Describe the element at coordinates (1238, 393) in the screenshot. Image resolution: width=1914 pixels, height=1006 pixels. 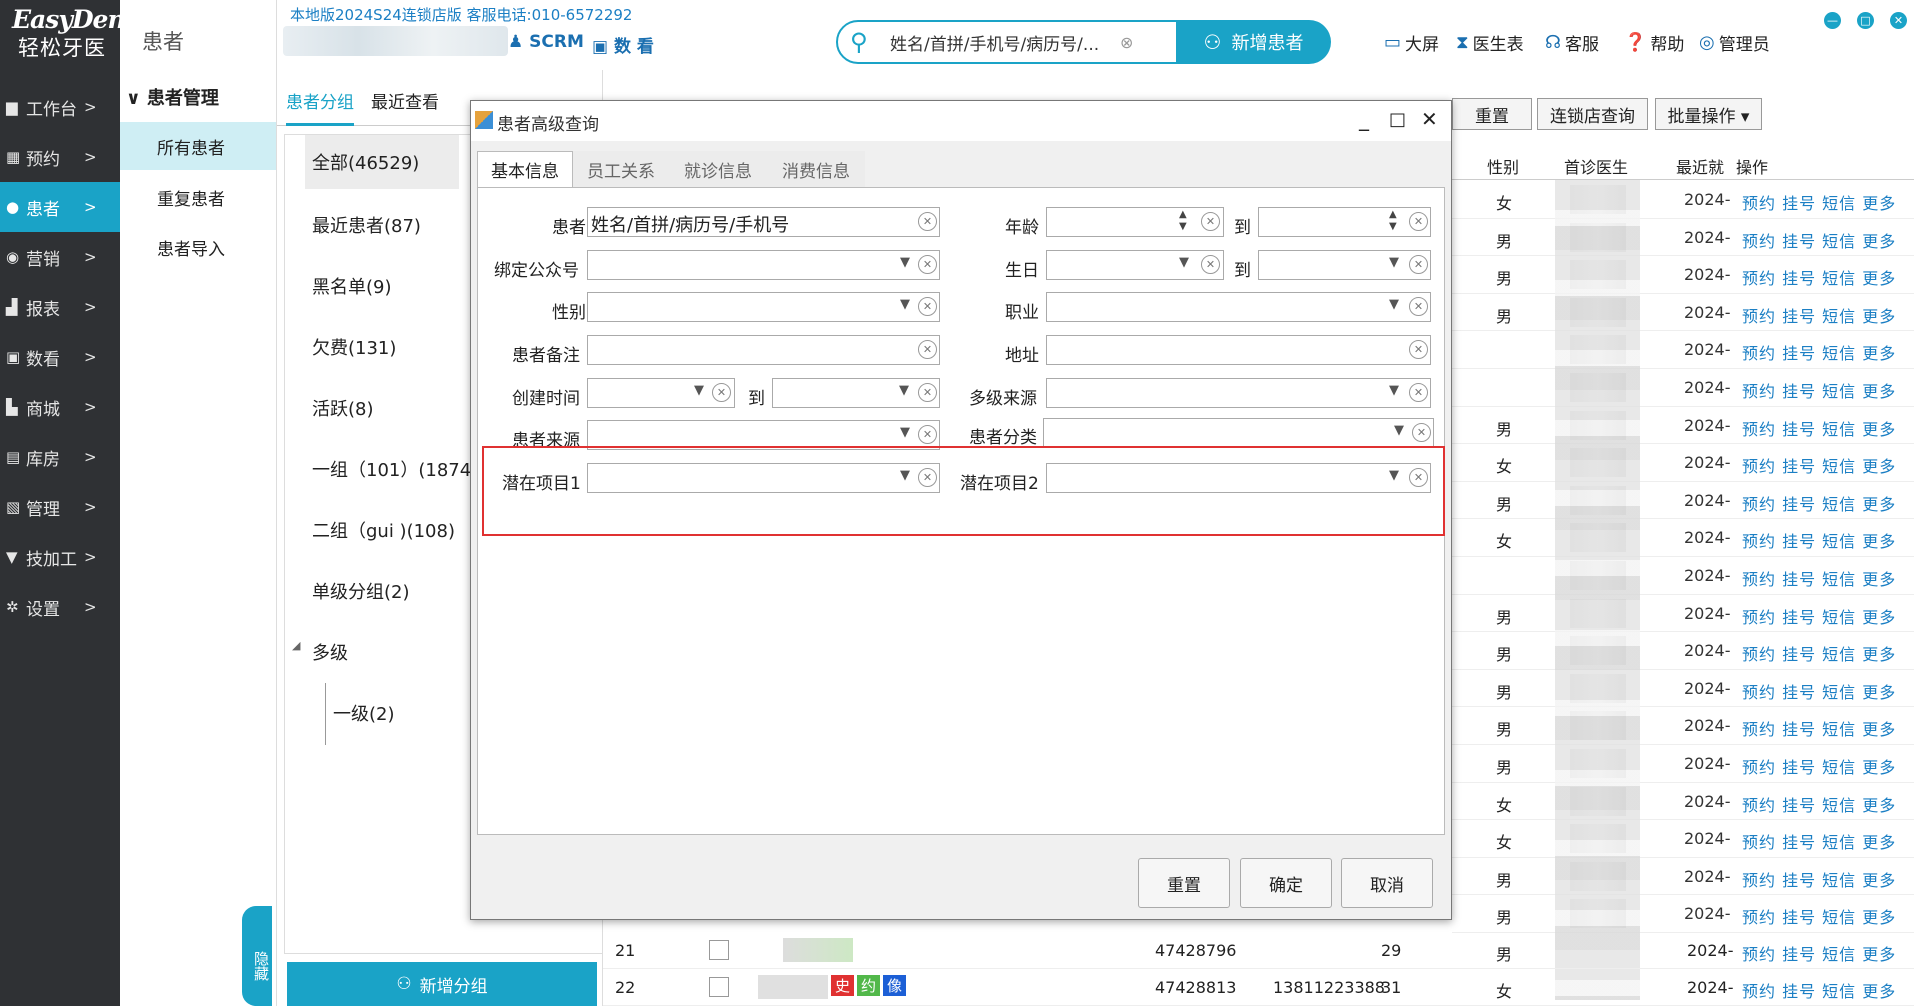
I see `multi-source-select: ▼ ✕` at that location.